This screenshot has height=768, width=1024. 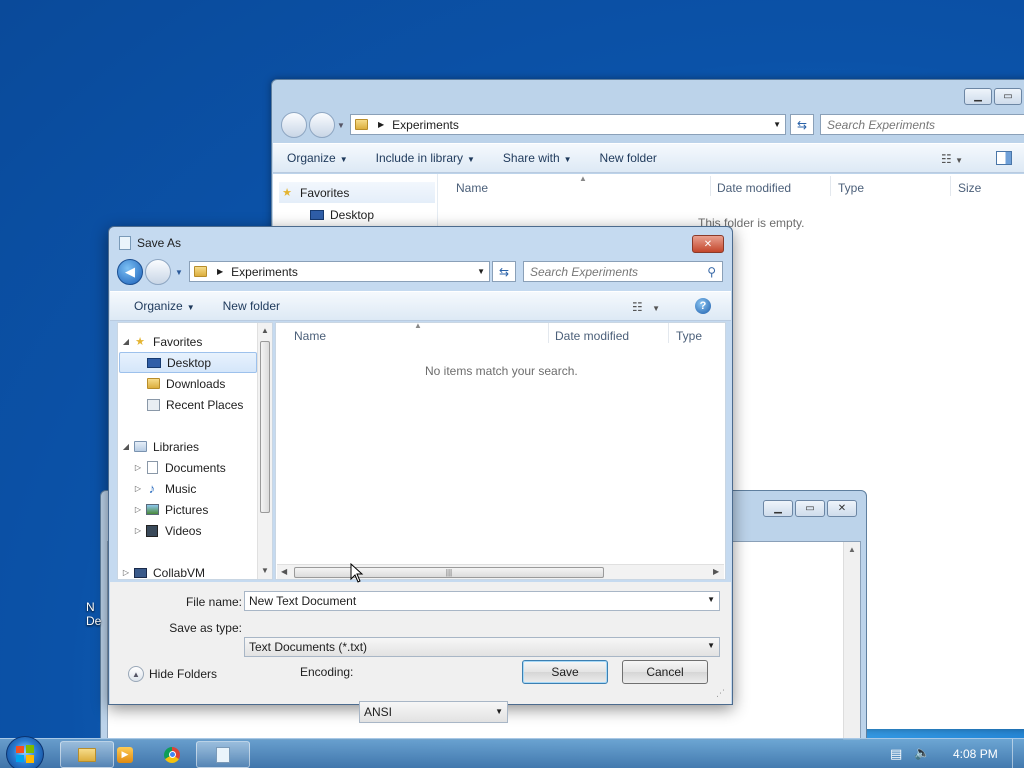 What do you see at coordinates (537, 158) in the screenshot?
I see `share-with-menu: Share with ▼` at bounding box center [537, 158].